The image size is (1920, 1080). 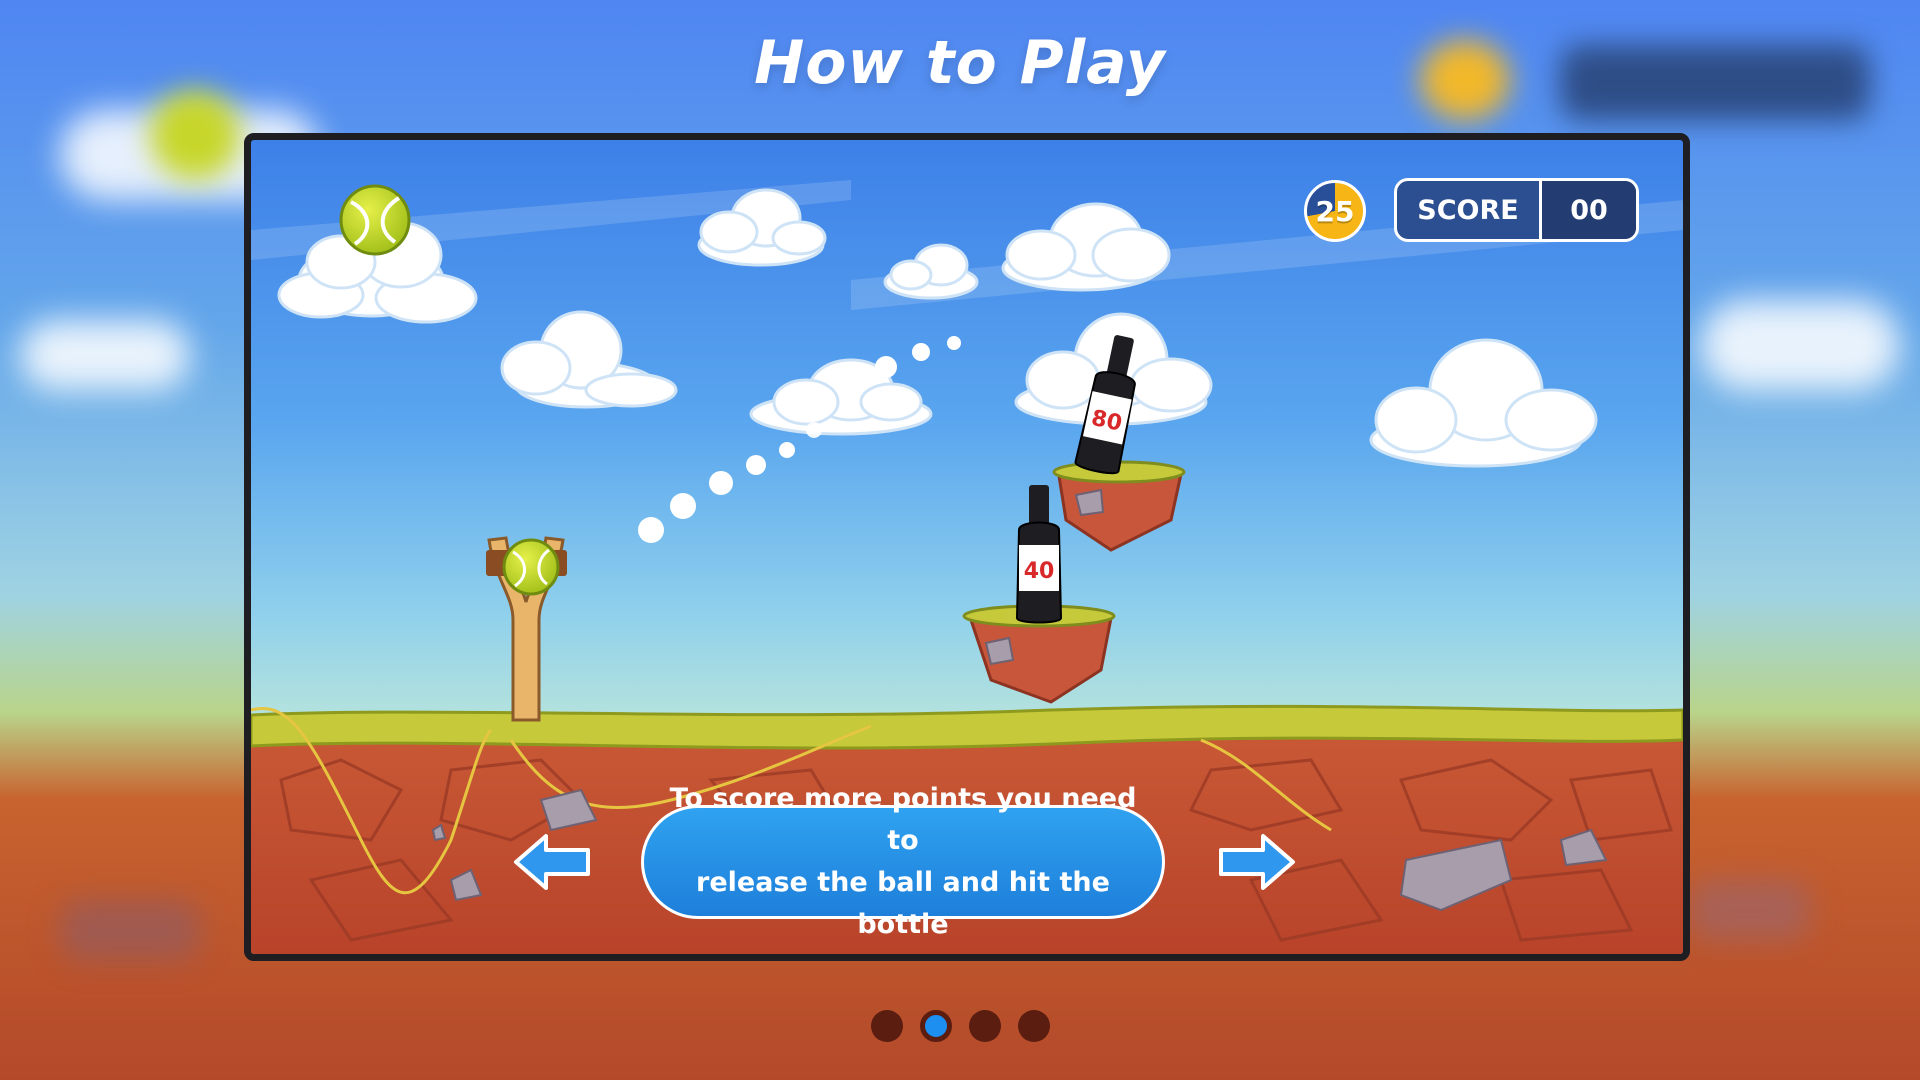 I want to click on bottle-value-label: 40, so click(x=1039, y=571).